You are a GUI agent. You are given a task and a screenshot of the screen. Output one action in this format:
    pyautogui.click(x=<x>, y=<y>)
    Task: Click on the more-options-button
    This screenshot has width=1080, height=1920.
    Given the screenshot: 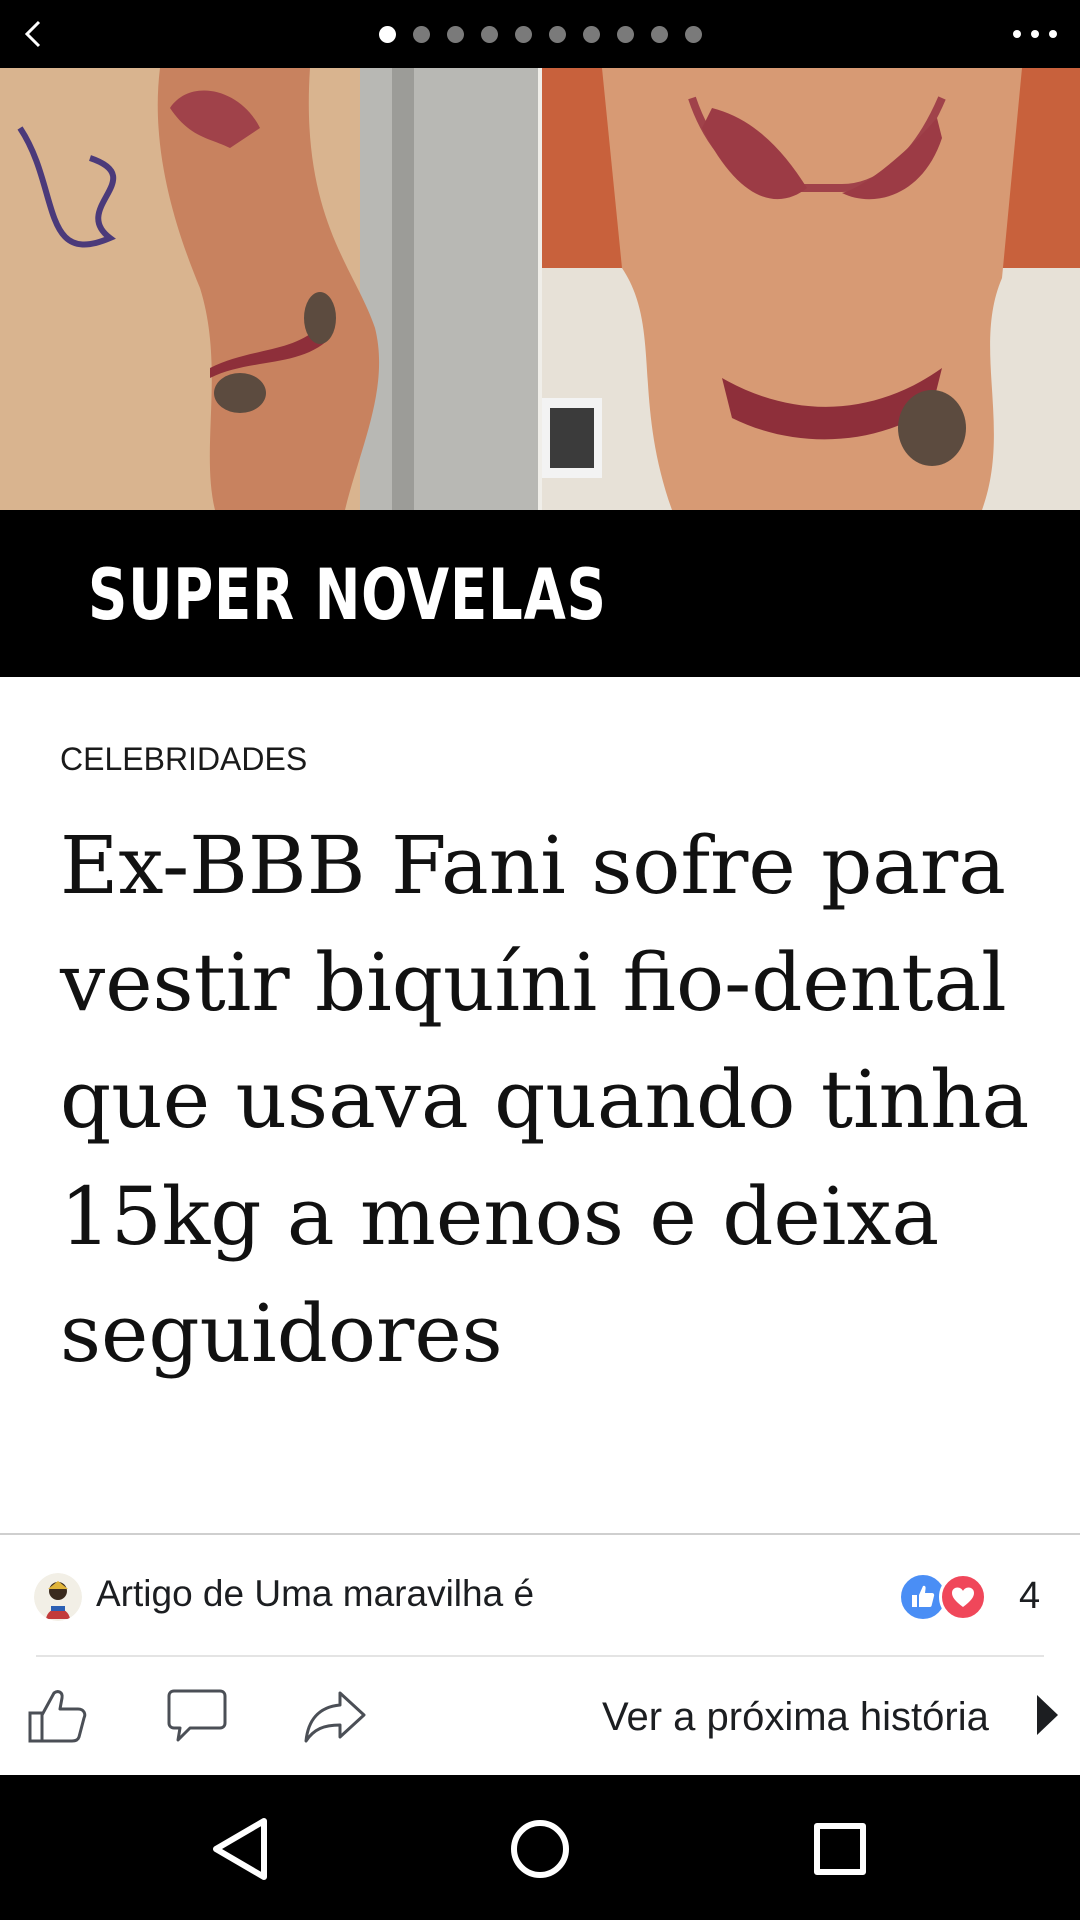 What is the action you would take?
    pyautogui.click(x=1035, y=34)
    